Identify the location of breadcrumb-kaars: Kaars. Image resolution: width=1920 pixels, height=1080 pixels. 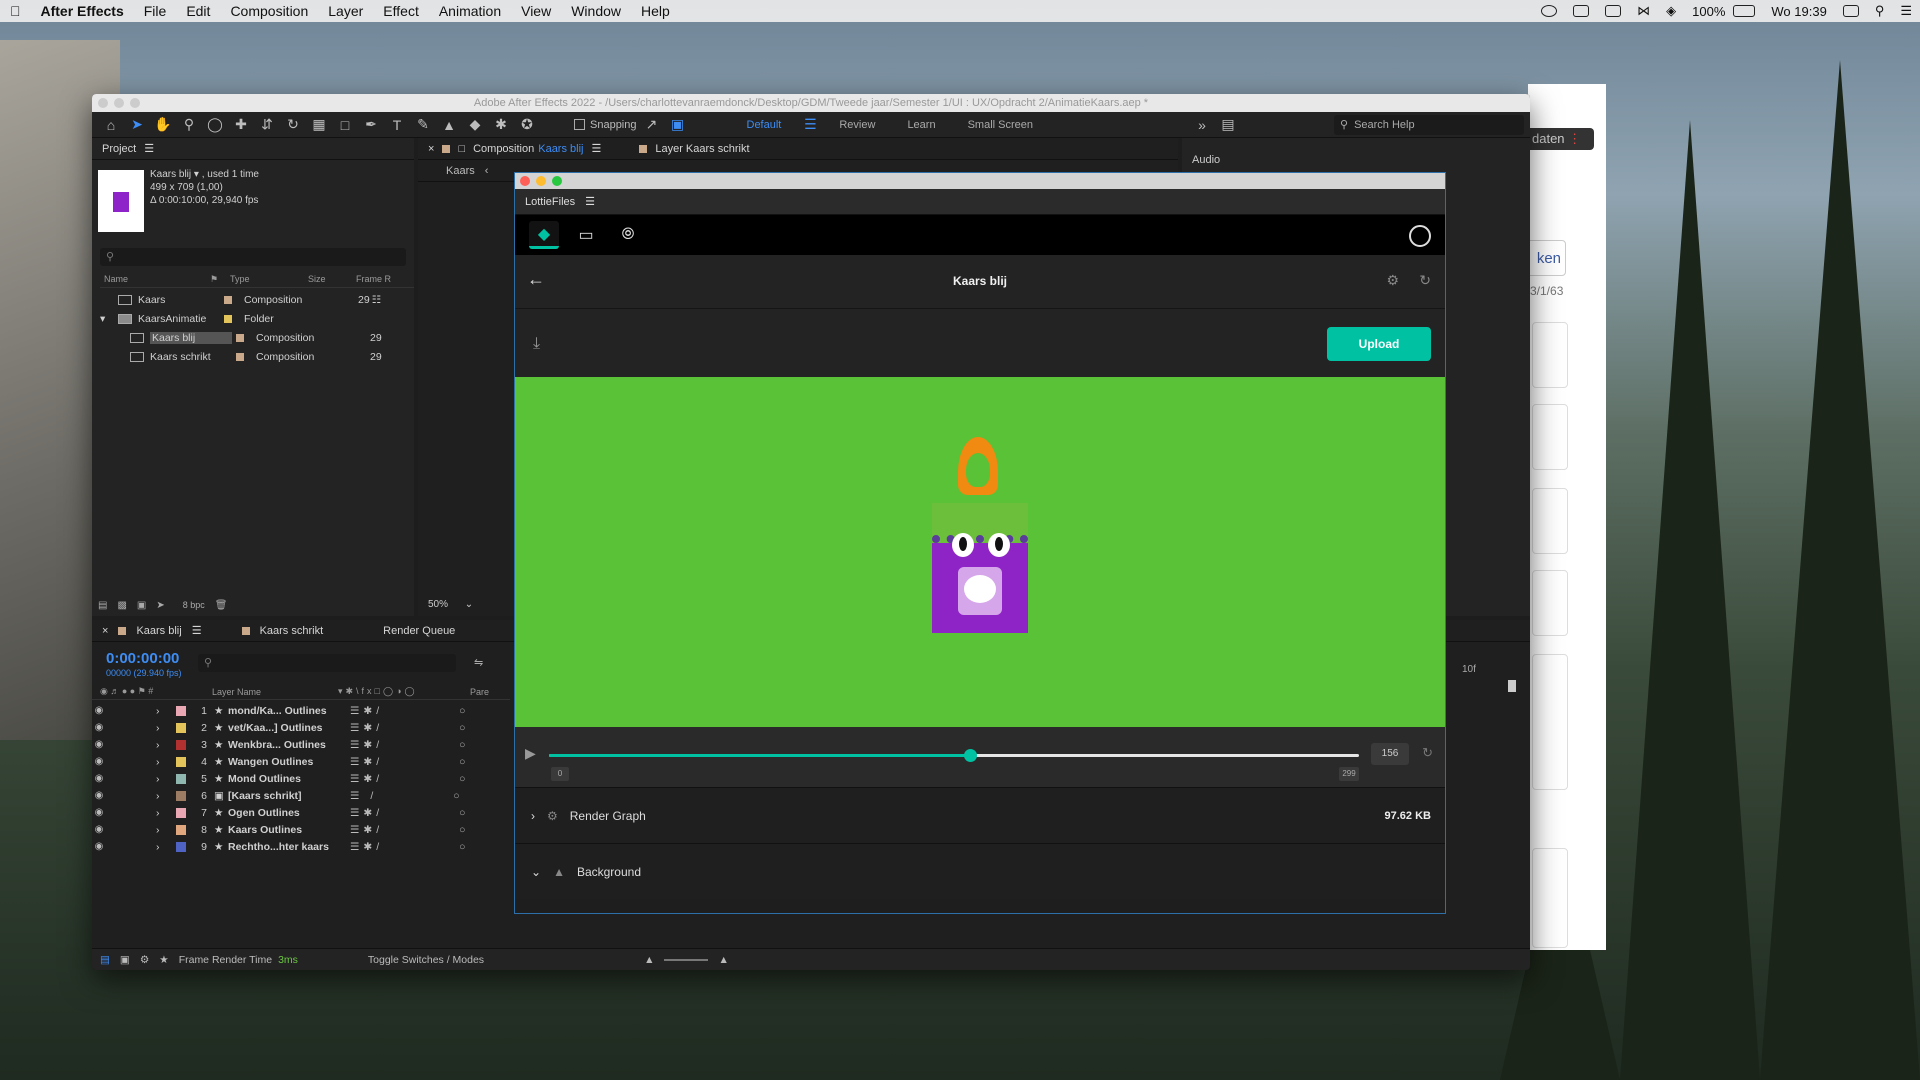
(460, 171).